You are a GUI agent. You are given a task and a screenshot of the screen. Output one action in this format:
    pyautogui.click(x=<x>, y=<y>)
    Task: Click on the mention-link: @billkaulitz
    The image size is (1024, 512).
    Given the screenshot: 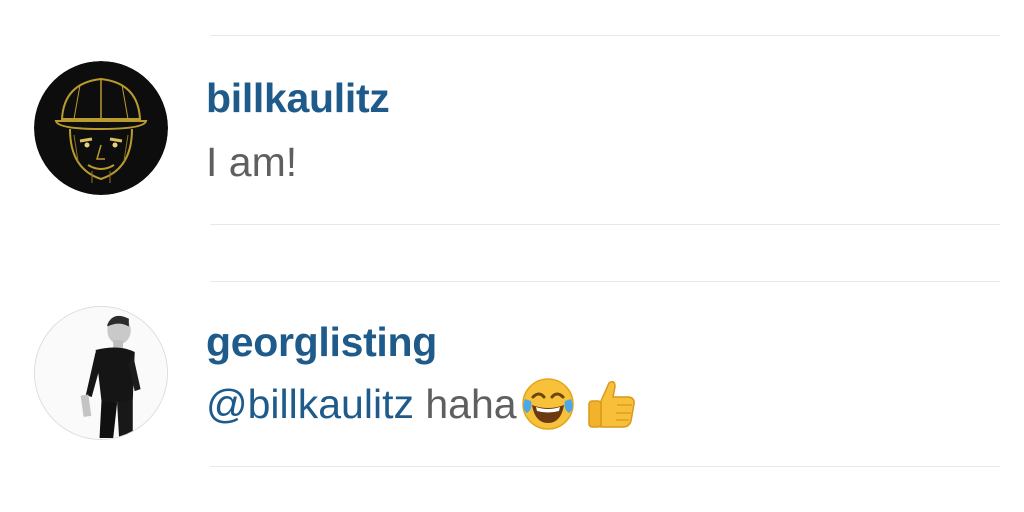 What is the action you would take?
    pyautogui.click(x=310, y=404)
    